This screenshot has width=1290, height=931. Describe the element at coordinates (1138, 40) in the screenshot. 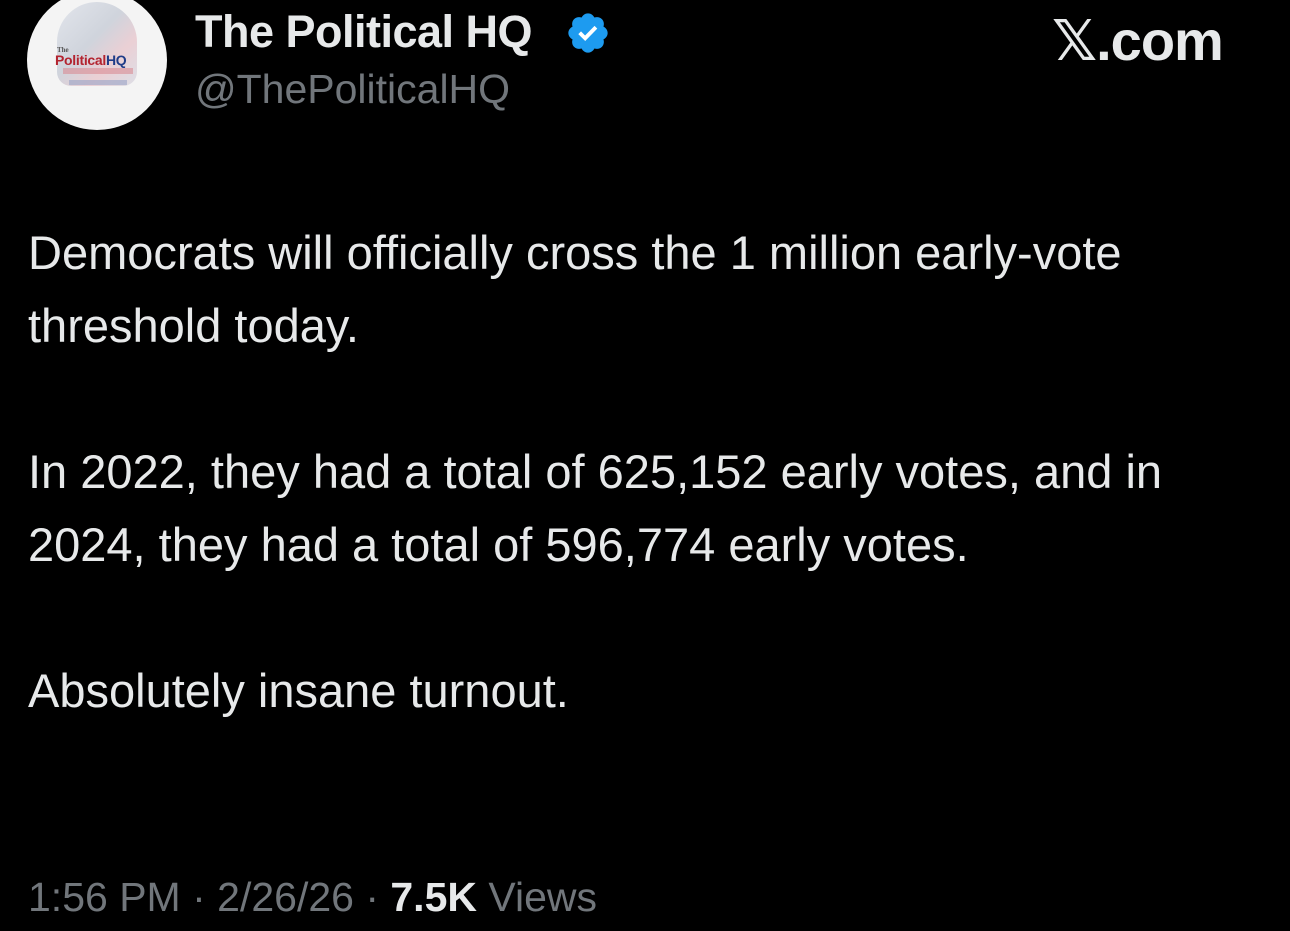

I see `x-brand-logo: 𝕏.com` at that location.